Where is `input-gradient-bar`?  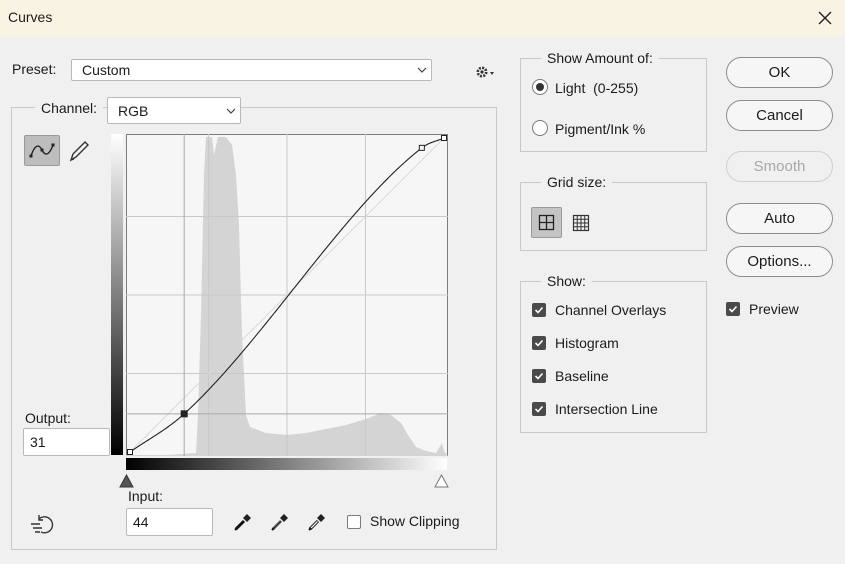 input-gradient-bar is located at coordinates (286, 464).